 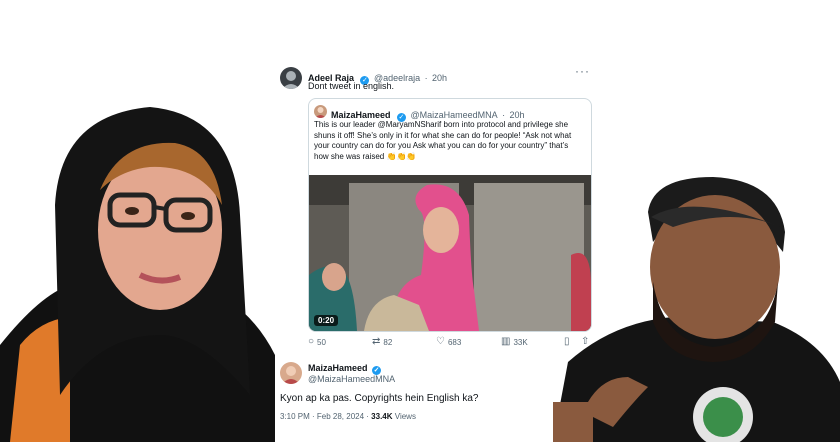 What do you see at coordinates (401, 156) in the screenshot?
I see `clapping-emoji: 👏👏👏` at bounding box center [401, 156].